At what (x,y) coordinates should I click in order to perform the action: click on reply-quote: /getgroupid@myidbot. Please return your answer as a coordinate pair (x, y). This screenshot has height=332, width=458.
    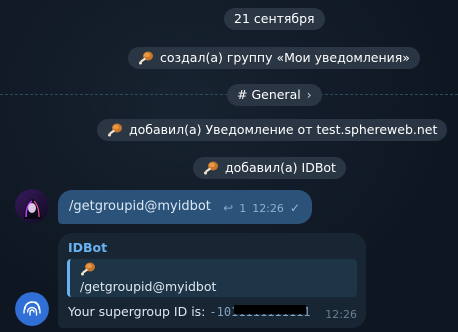
    Looking at the image, I should click on (212, 278).